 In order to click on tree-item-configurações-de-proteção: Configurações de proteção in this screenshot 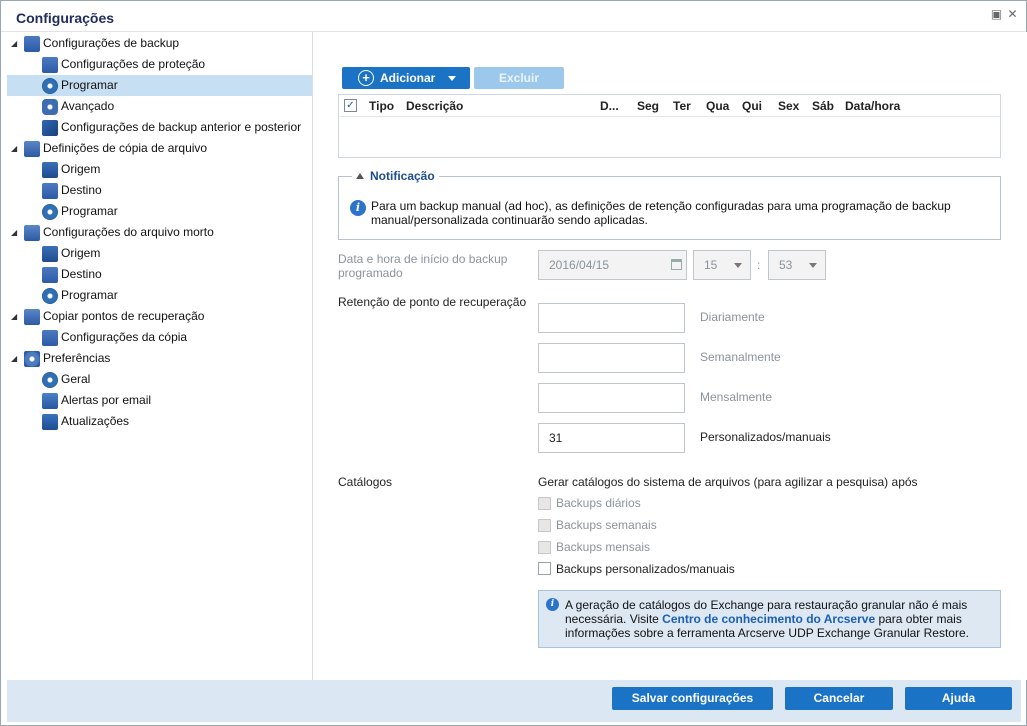, I will do `click(159, 64)`.